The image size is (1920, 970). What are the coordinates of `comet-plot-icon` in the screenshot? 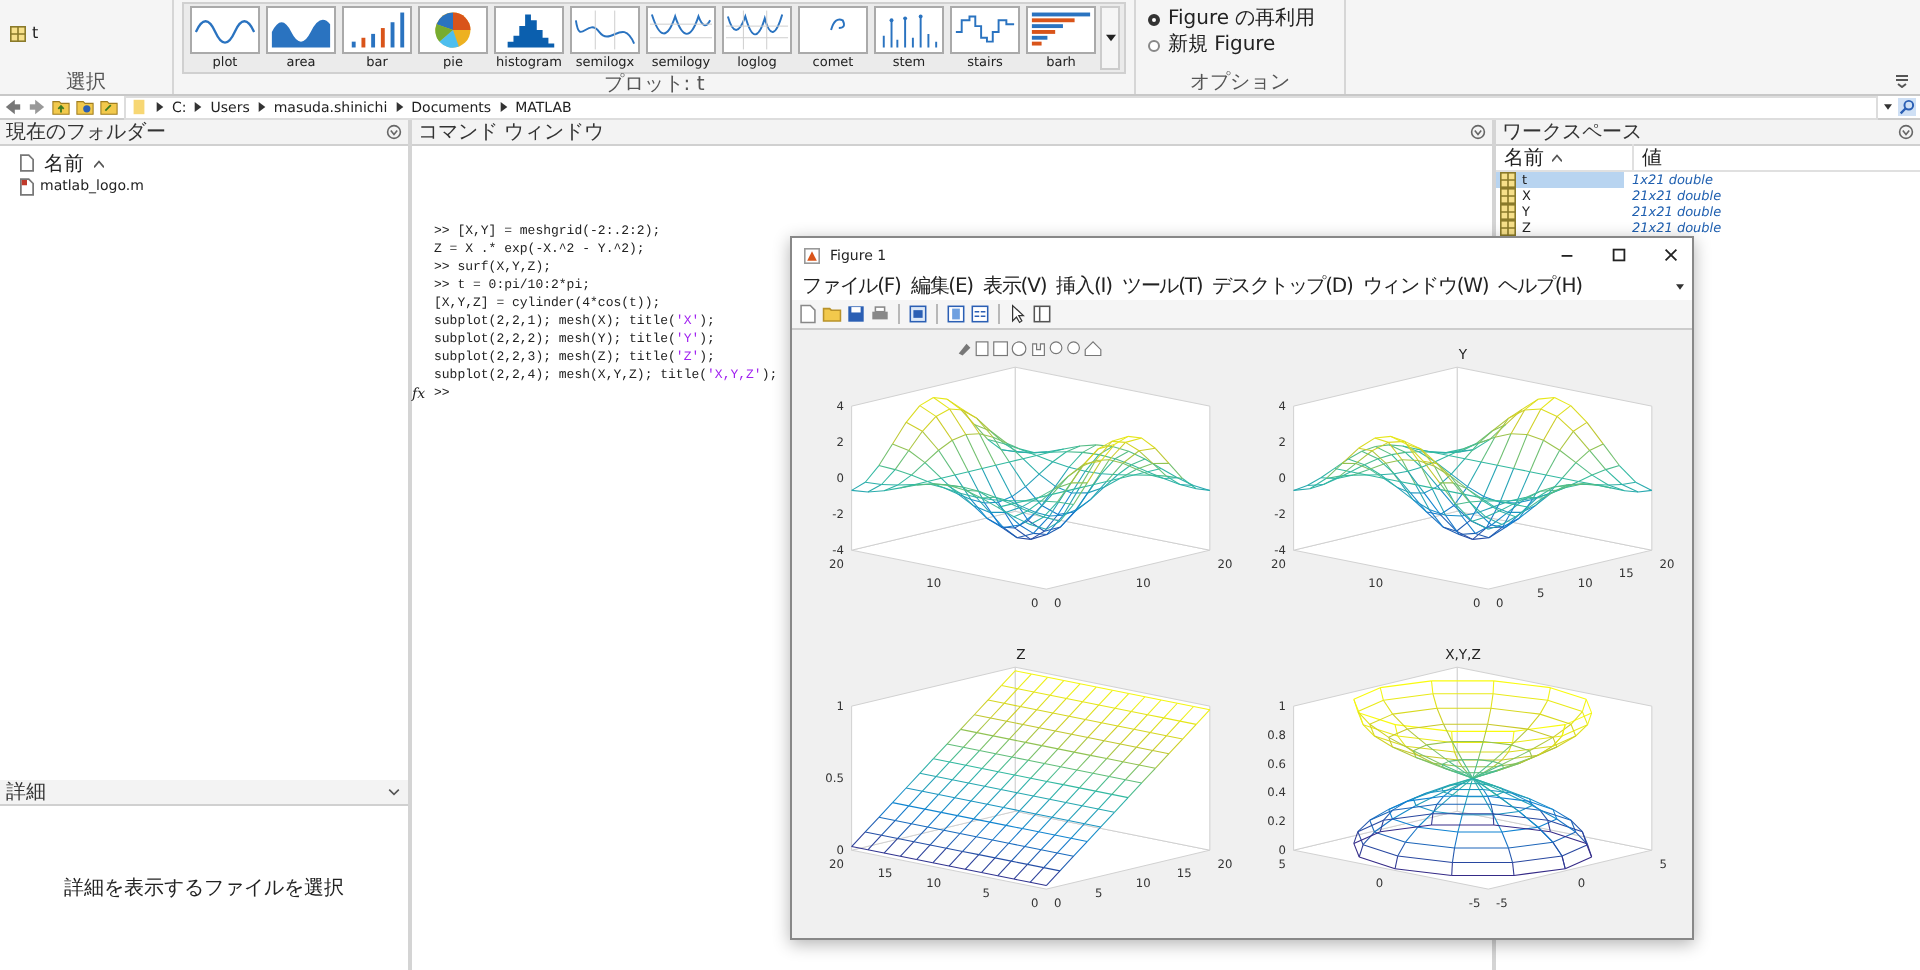 It's located at (833, 30).